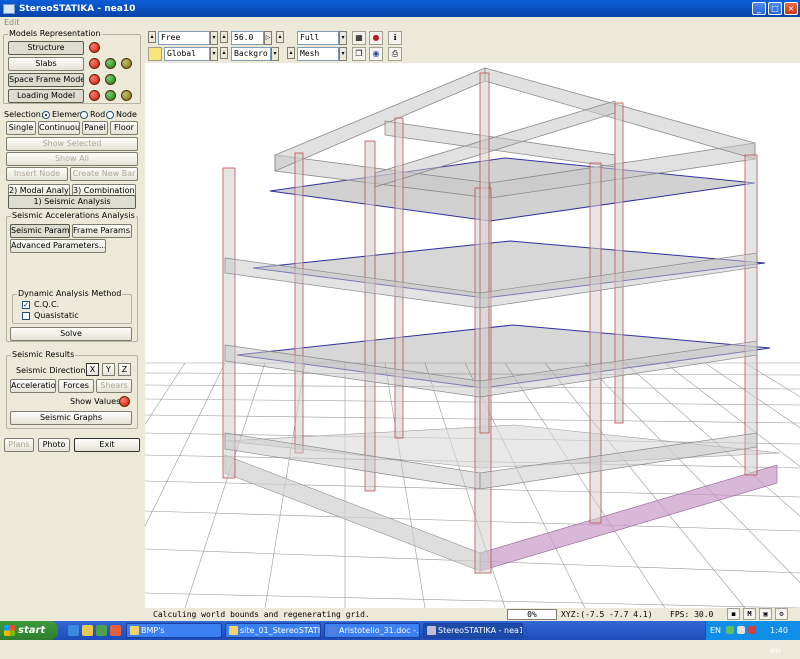 The width and height of the screenshot is (800, 659). Describe the element at coordinates (104, 174) in the screenshot. I see `create-bar-button: Create New Bar` at that location.